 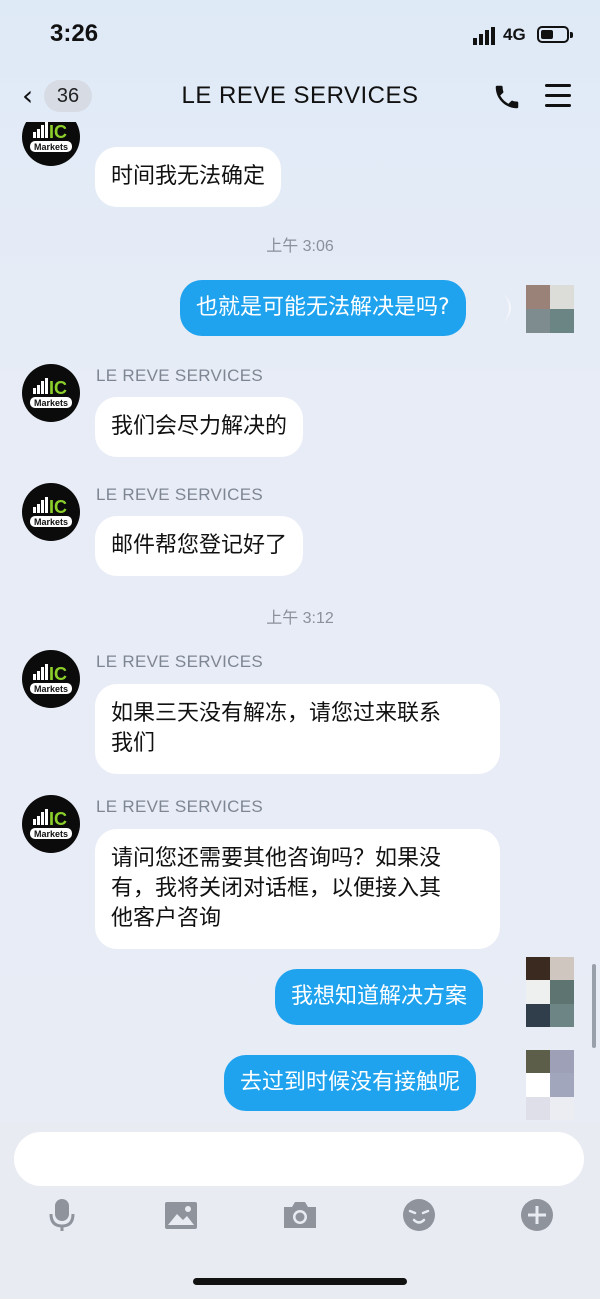 I want to click on incoming-message: 邮件帮您登记好了, so click(x=199, y=546).